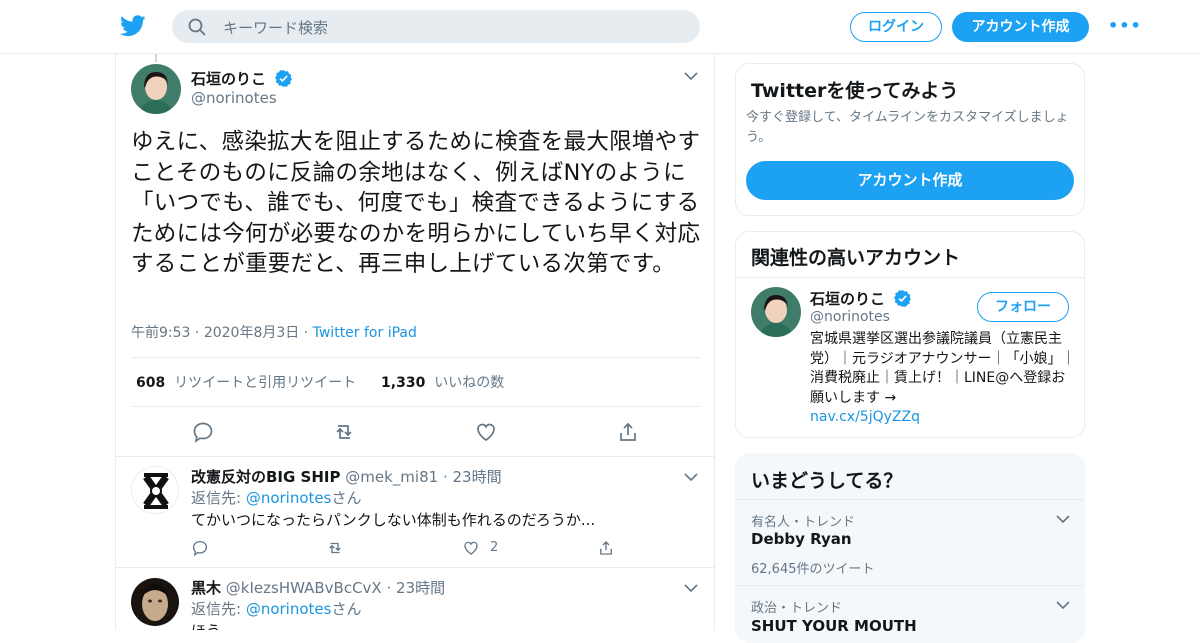 This screenshot has width=1200, height=643. What do you see at coordinates (265, 477) in the screenshot?
I see `reply-author-name: 改憲反対のBIG SHIP` at bounding box center [265, 477].